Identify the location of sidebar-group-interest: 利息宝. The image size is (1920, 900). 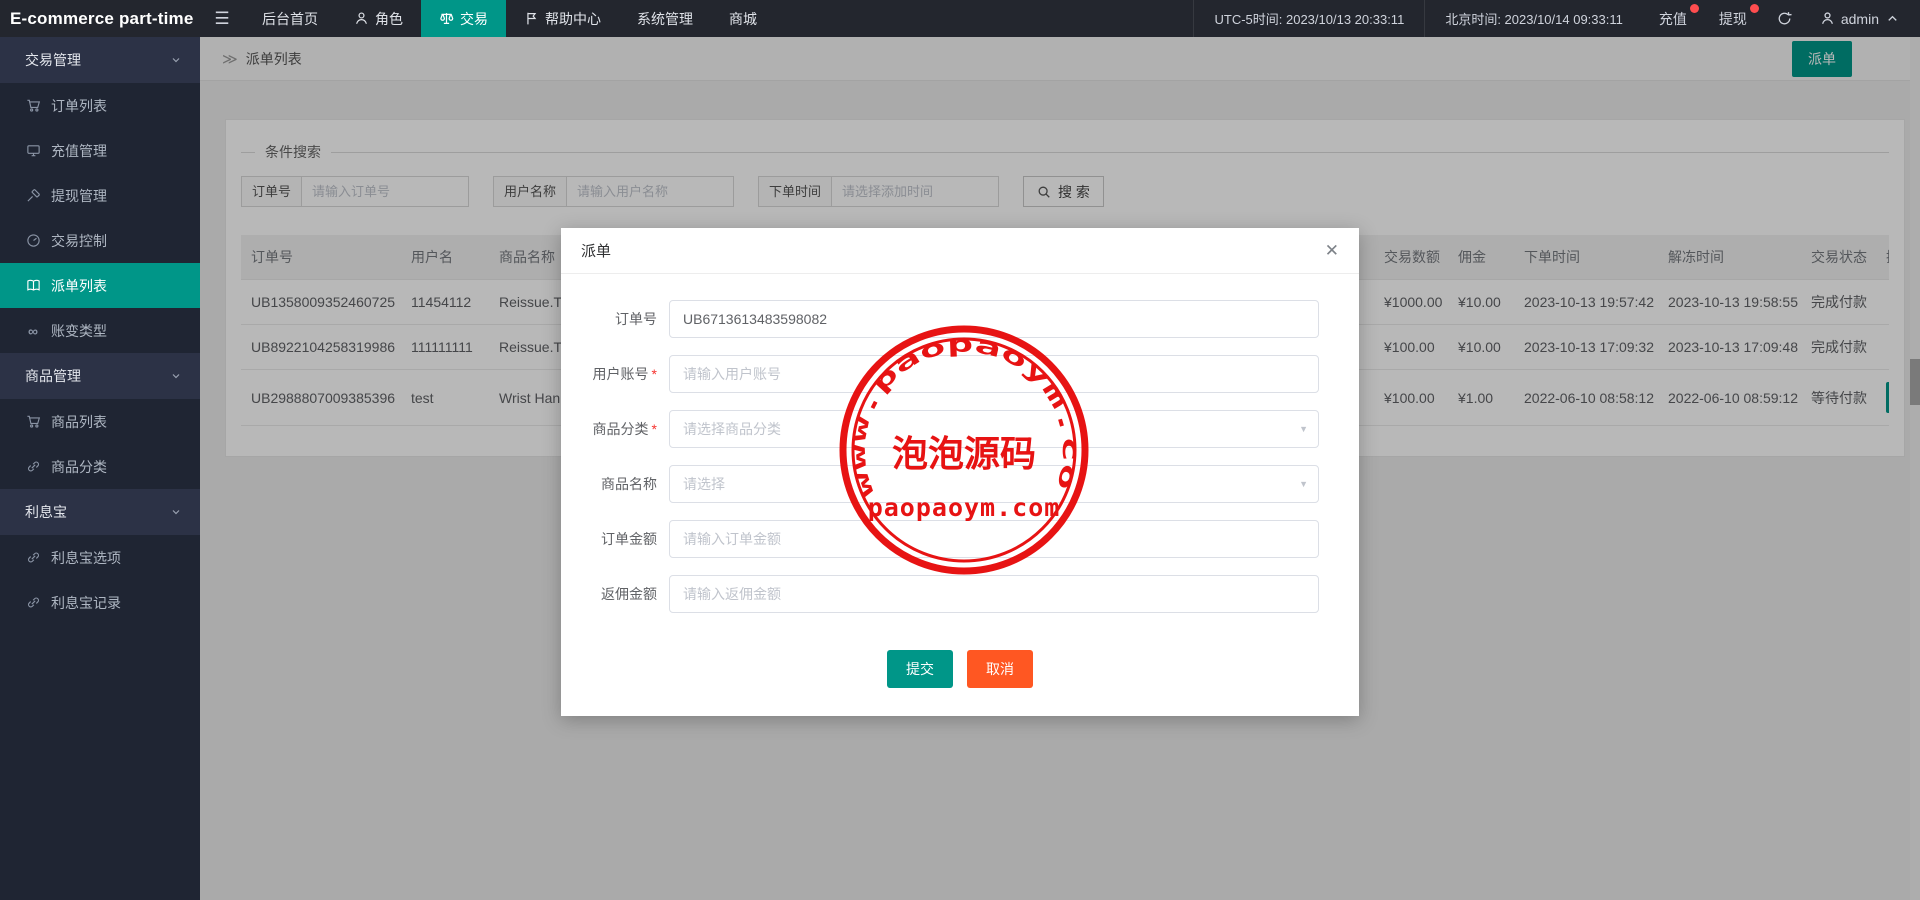
(100, 512).